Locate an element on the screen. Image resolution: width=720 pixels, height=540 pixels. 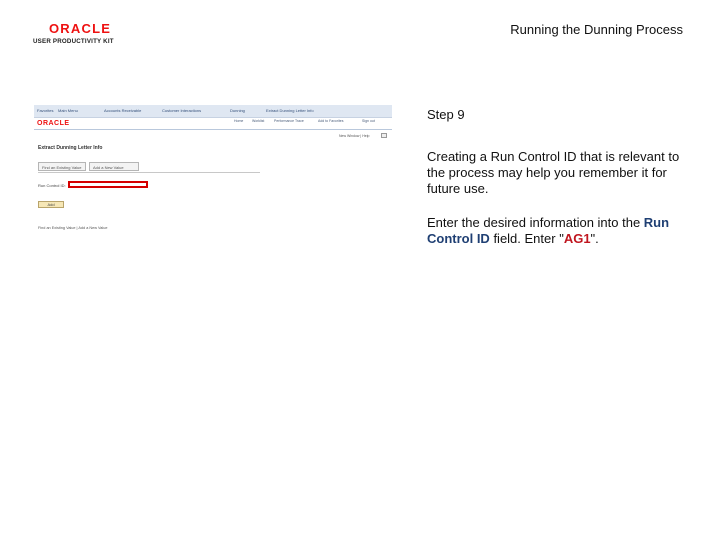
bottom-links: Find an Existing Value | Add a New Value is located at coordinates (72, 228).